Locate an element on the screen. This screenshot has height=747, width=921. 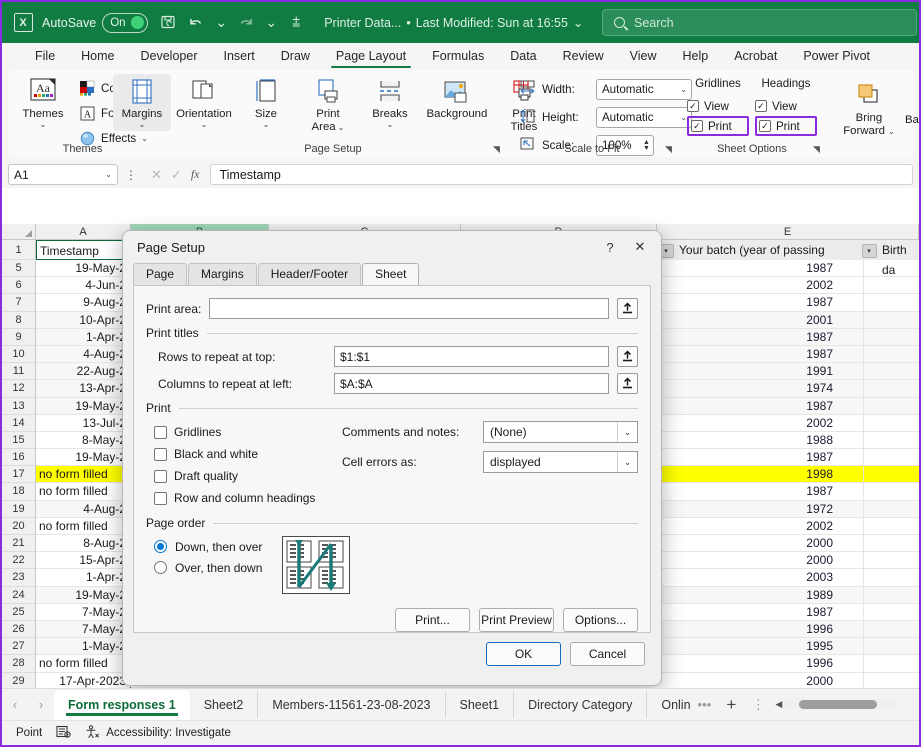
close-icon: ✕ is located at coordinates (640, 247).